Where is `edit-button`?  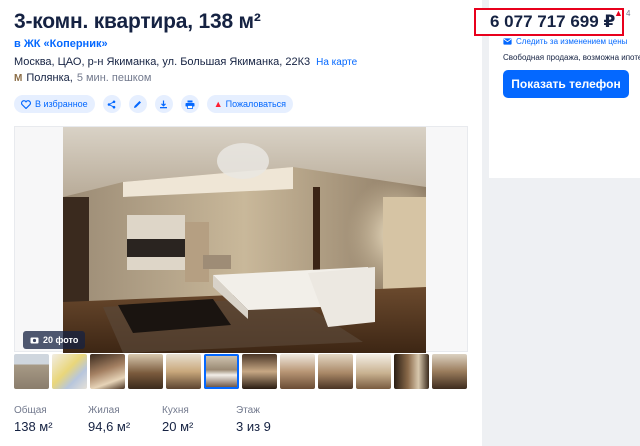
edit-button is located at coordinates (137, 104).